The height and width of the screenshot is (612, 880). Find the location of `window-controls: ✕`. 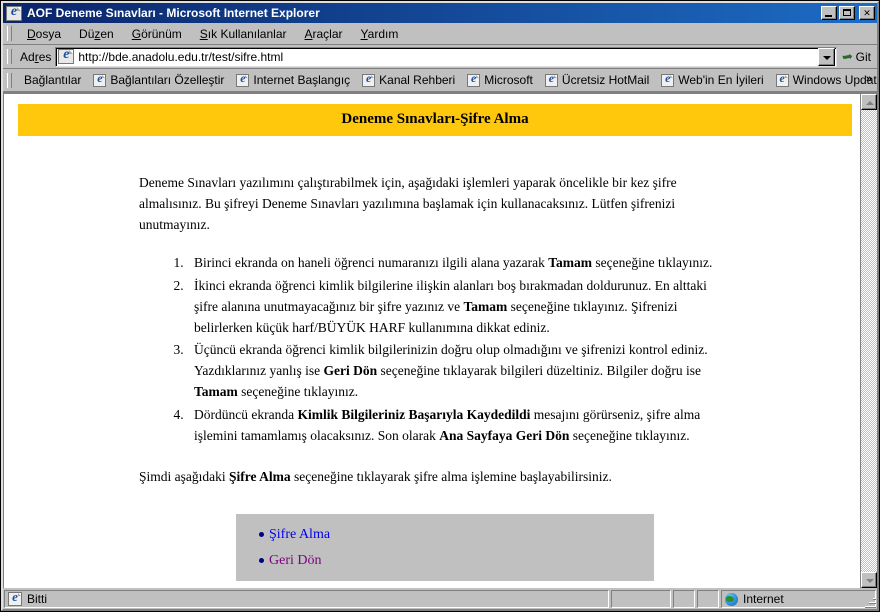

window-controls: ✕ is located at coordinates (848, 13).